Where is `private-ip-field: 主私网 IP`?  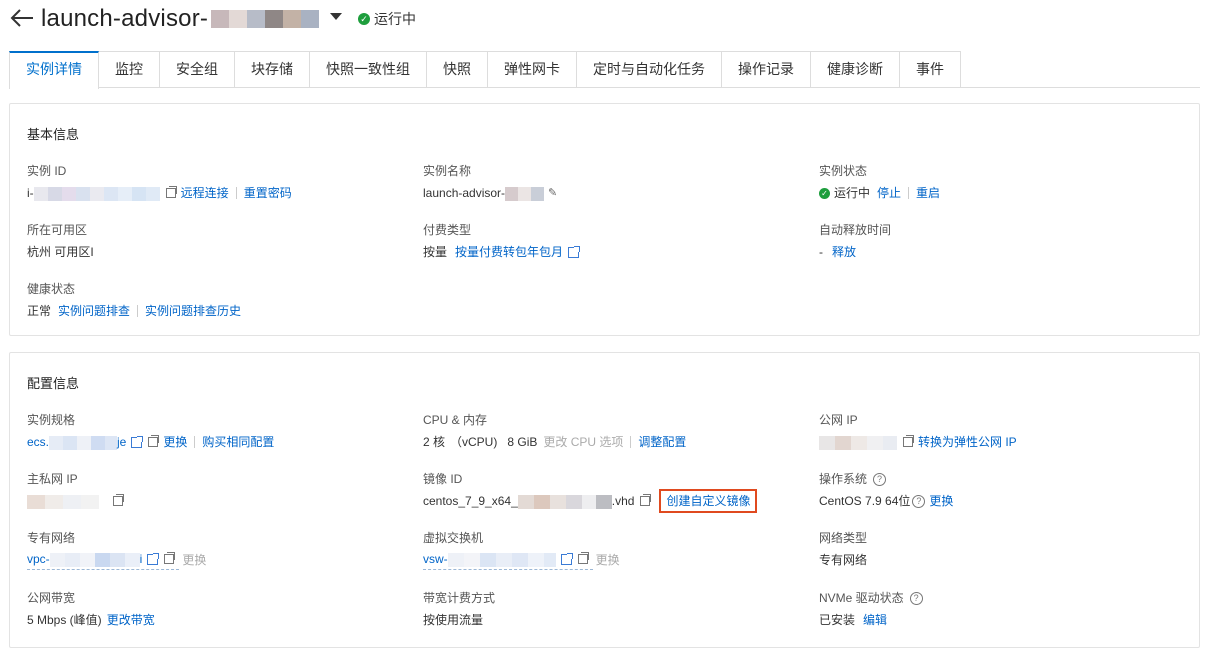 private-ip-field: 主私网 IP is located at coordinates (77, 490).